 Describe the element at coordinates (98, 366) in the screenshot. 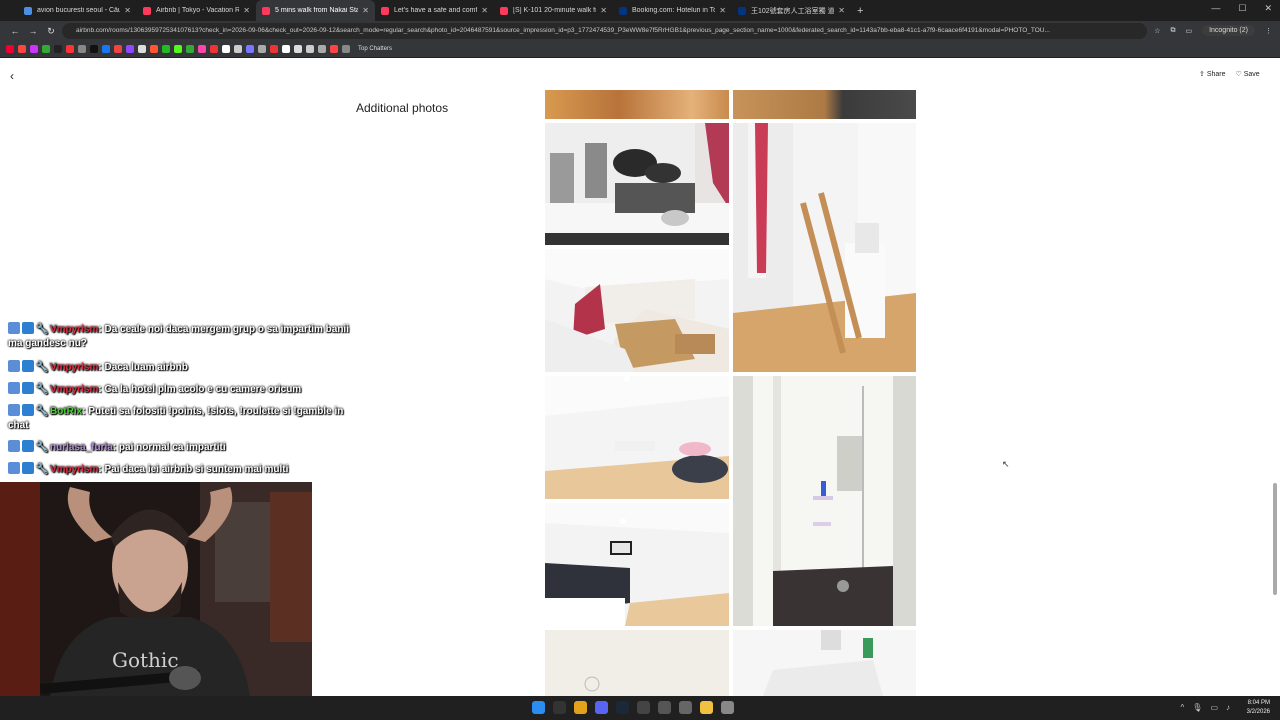

I see `chat-message: 🔧 Vmpyrism: Daca luam airbnb` at that location.